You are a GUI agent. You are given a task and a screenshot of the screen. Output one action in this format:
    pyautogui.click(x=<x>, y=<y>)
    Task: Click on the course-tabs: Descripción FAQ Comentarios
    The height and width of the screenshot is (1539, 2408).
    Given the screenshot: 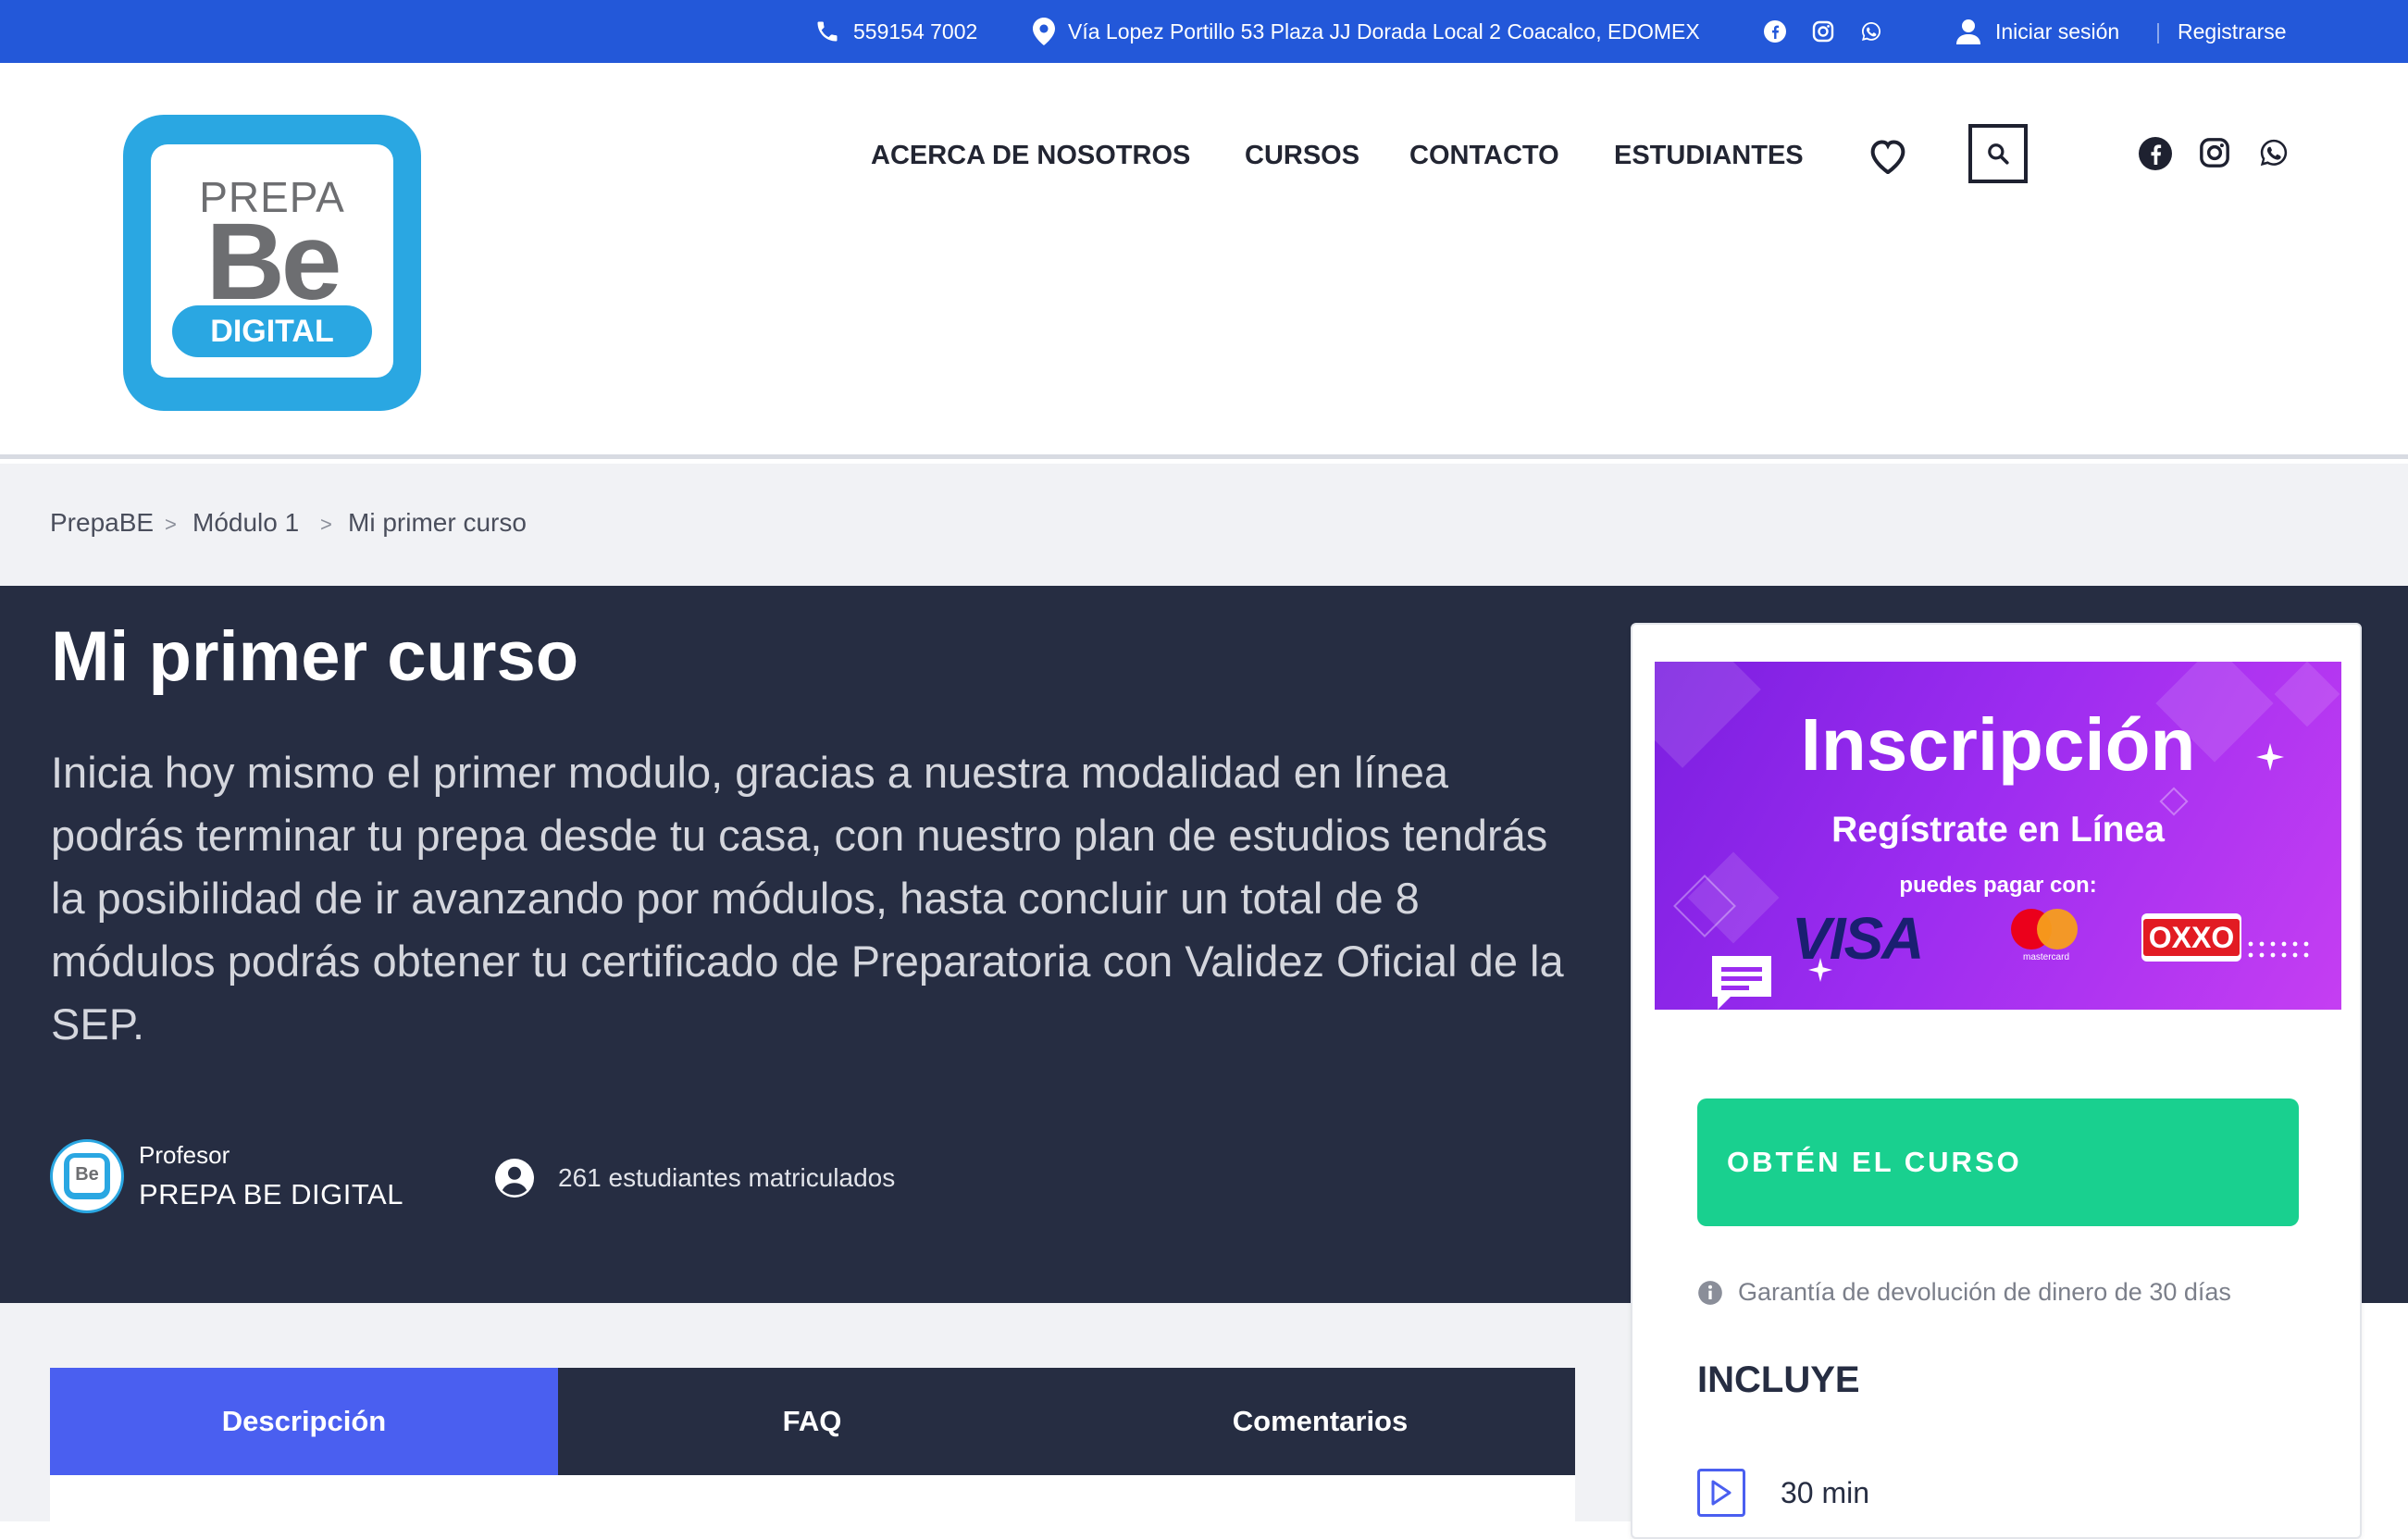 What is the action you would take?
    pyautogui.click(x=812, y=1421)
    